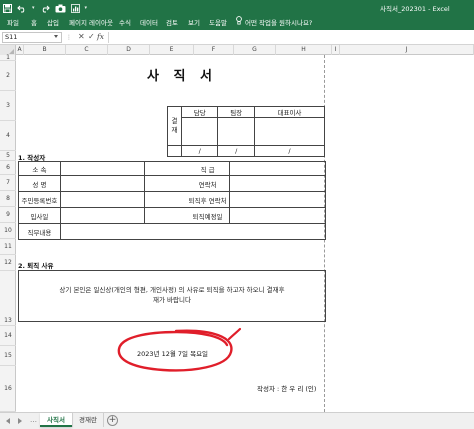 This screenshot has width=474, height=429. What do you see at coordinates (304, 50) in the screenshot?
I see `column-header: H` at bounding box center [304, 50].